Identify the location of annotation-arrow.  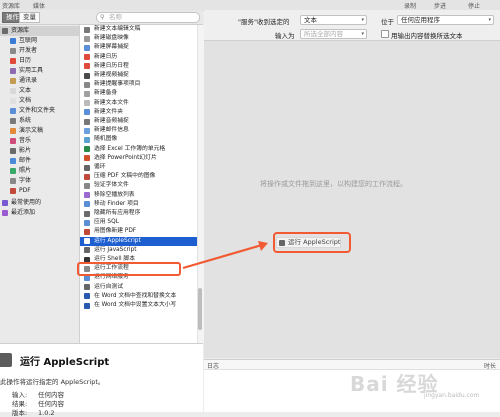
(225, 255).